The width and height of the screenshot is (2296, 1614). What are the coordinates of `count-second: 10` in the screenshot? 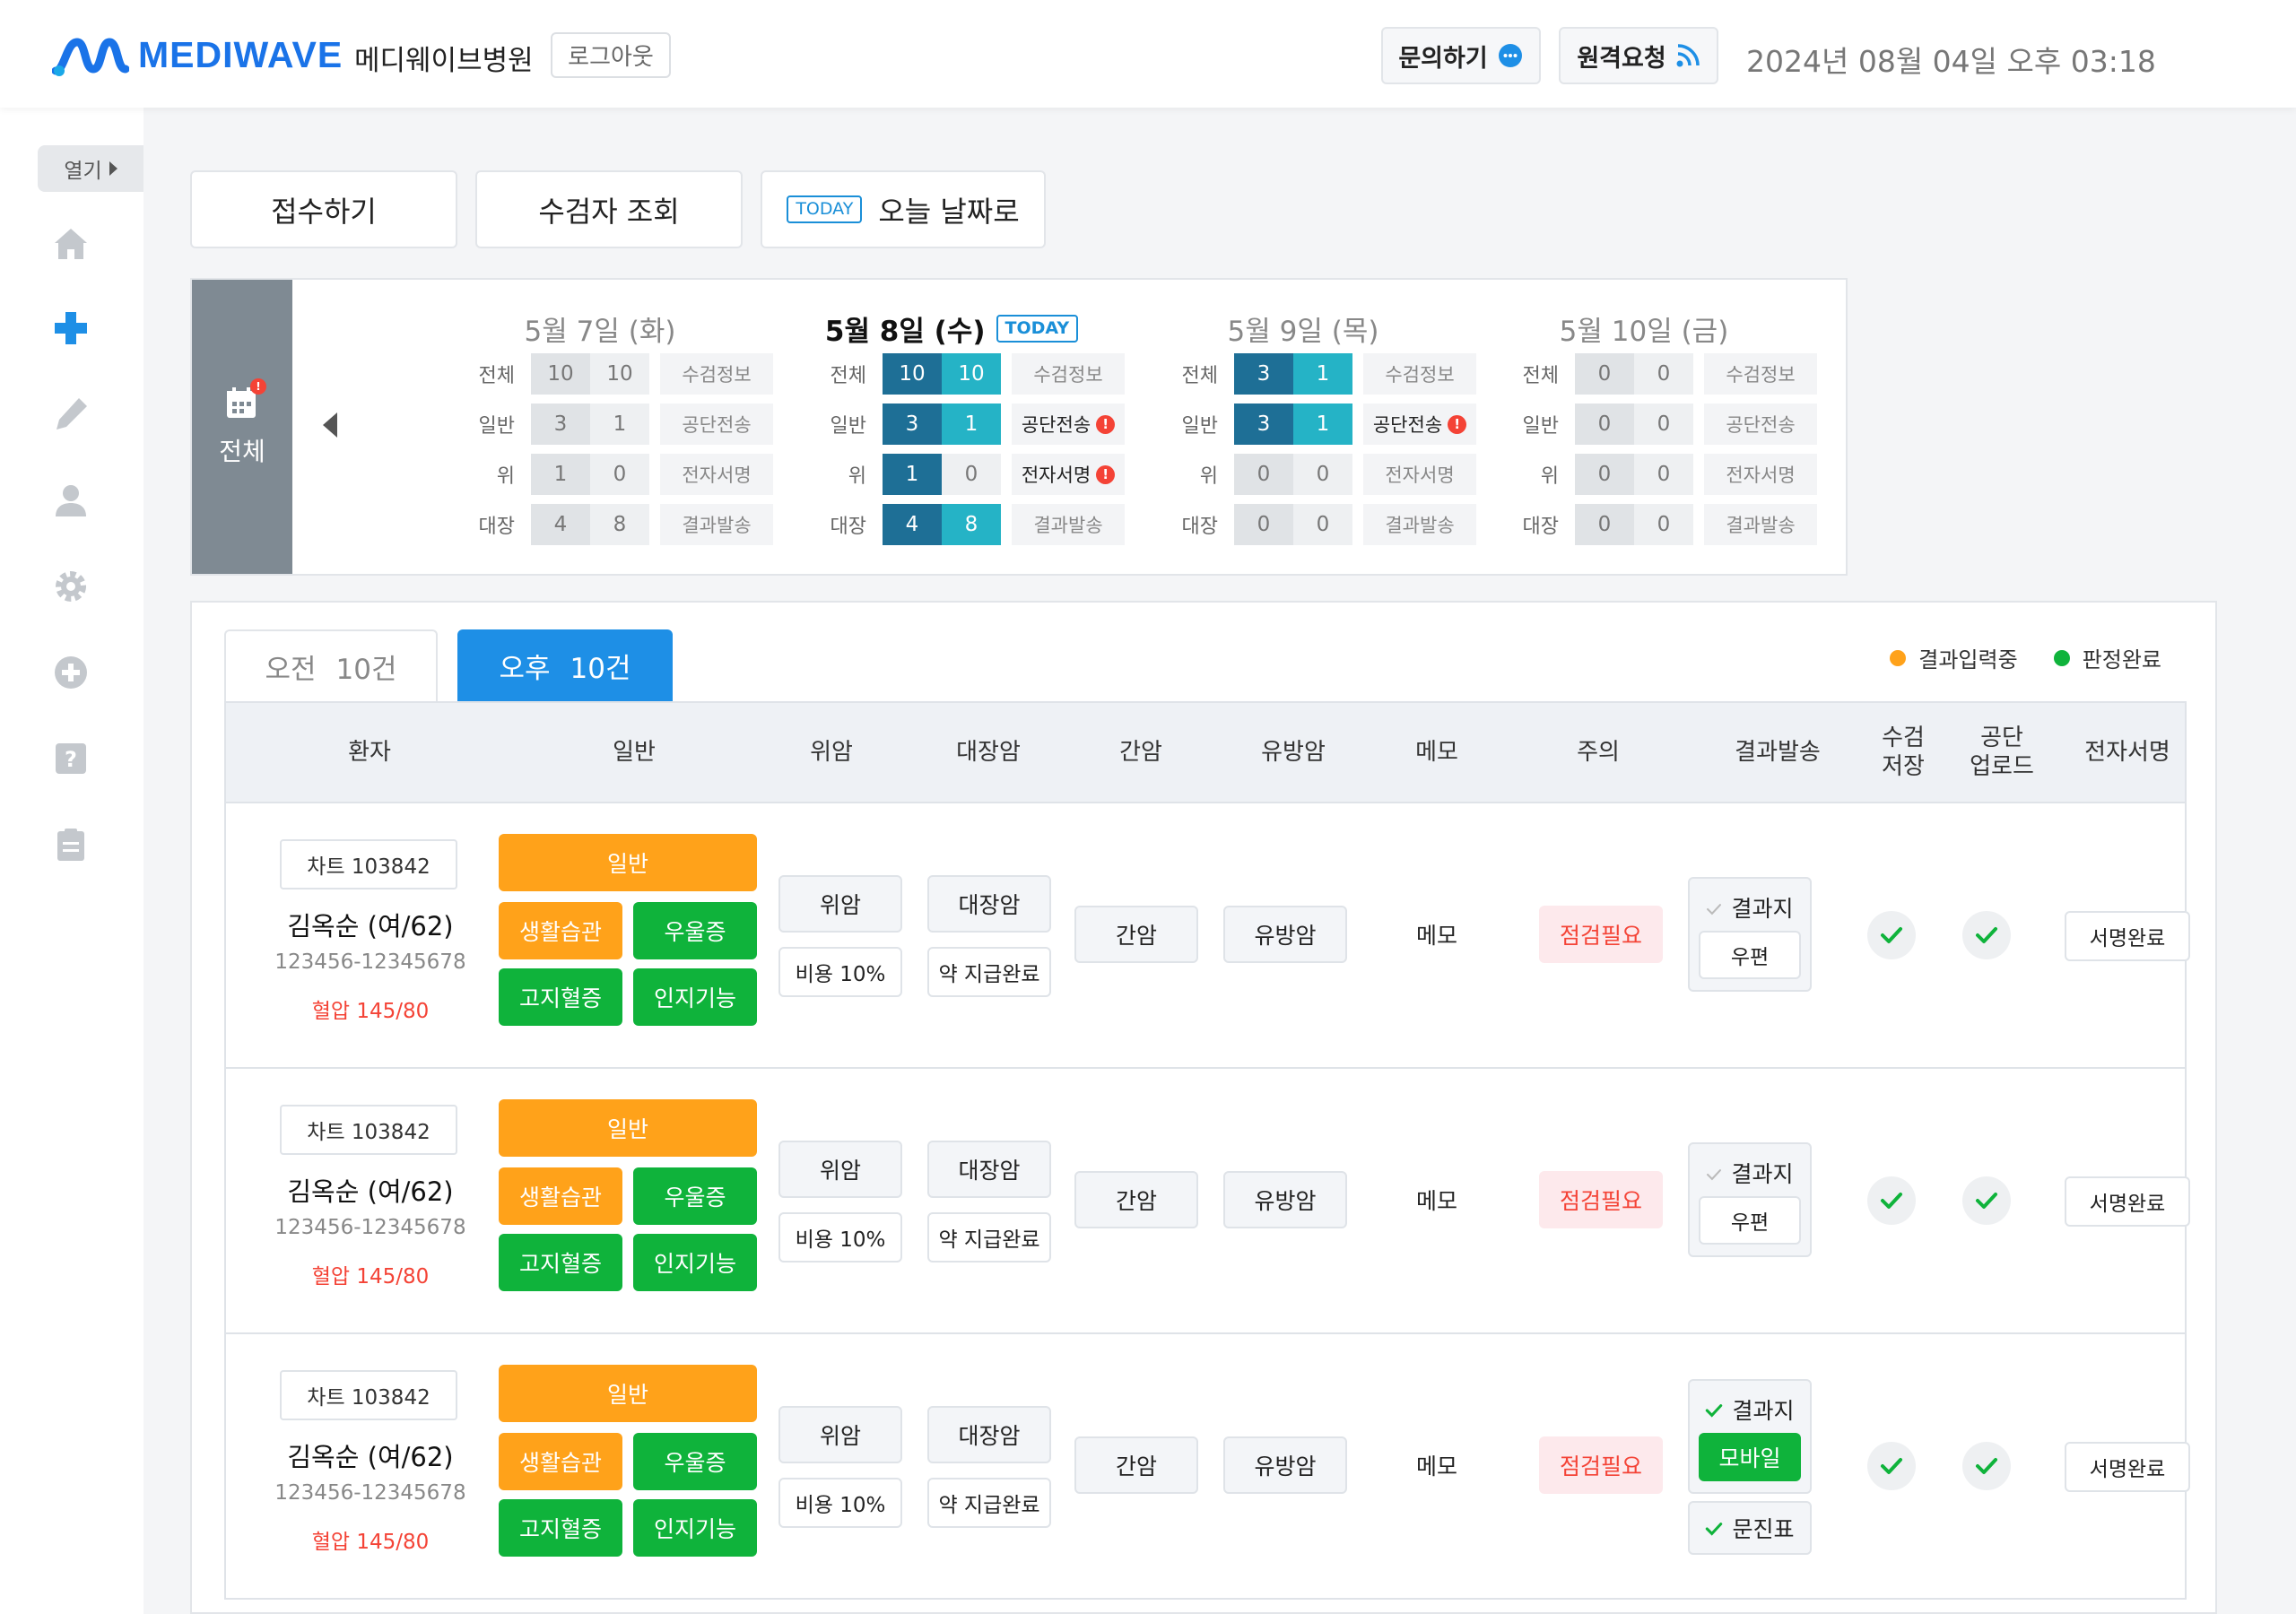 It's located at (619, 374).